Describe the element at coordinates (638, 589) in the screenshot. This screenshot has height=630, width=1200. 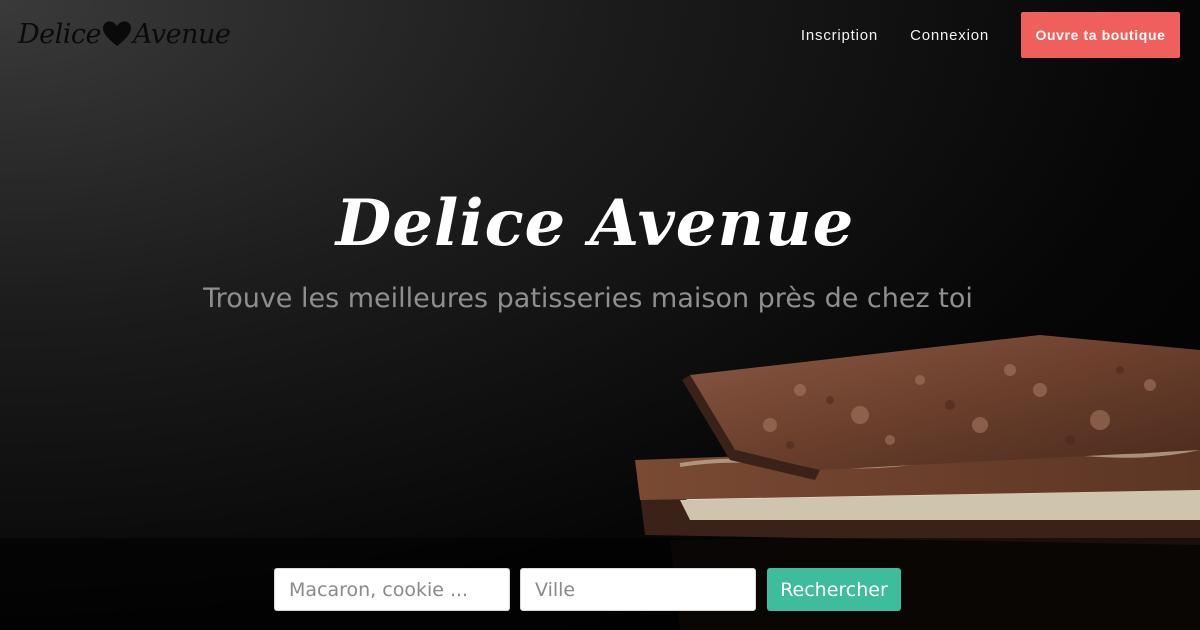
I see `city-input` at that location.